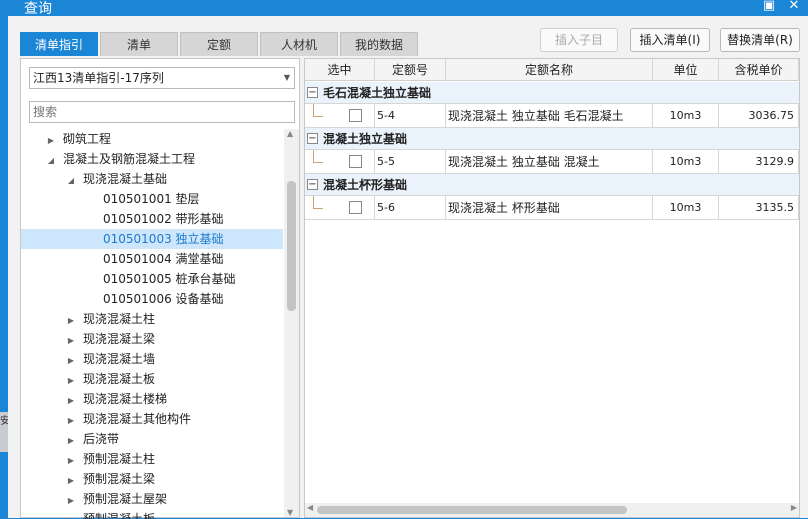 This screenshot has width=808, height=519. I want to click on scroll-up-icon: ▲, so click(290, 133).